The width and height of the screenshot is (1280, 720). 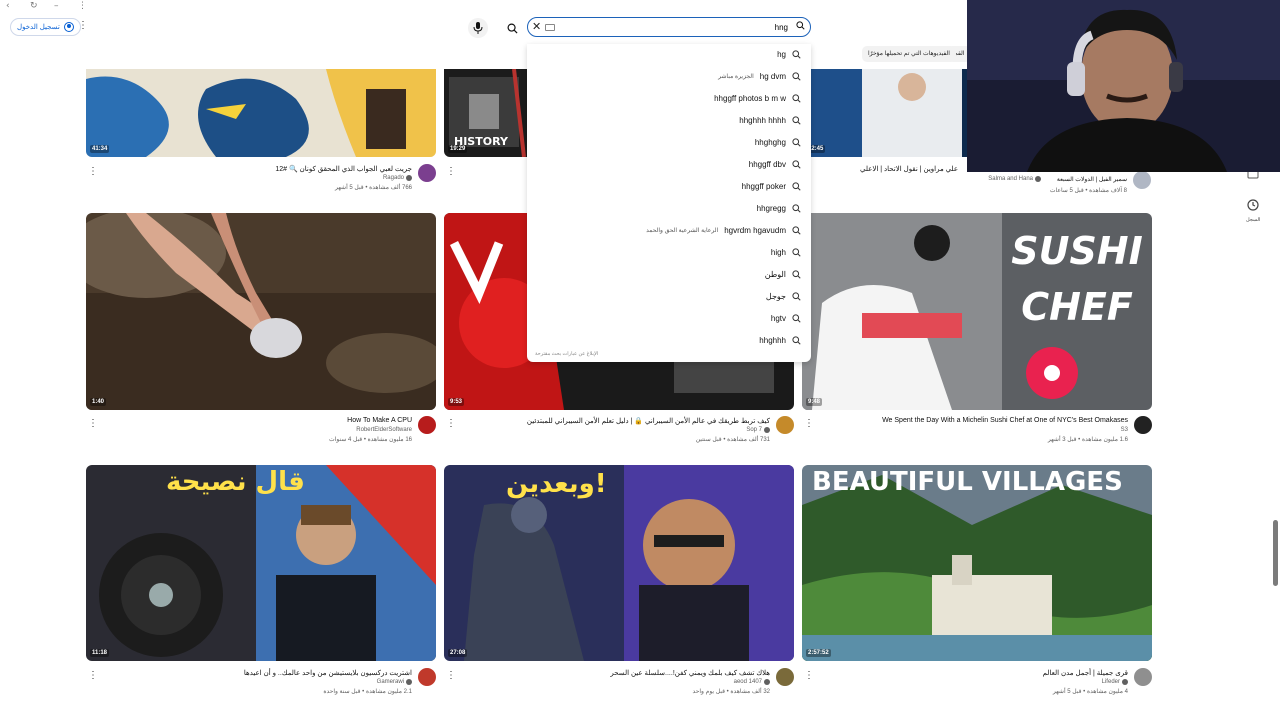 What do you see at coordinates (977, 311) in the screenshot?
I see `video-thumbnail: SUSHI CHEF 9:48` at bounding box center [977, 311].